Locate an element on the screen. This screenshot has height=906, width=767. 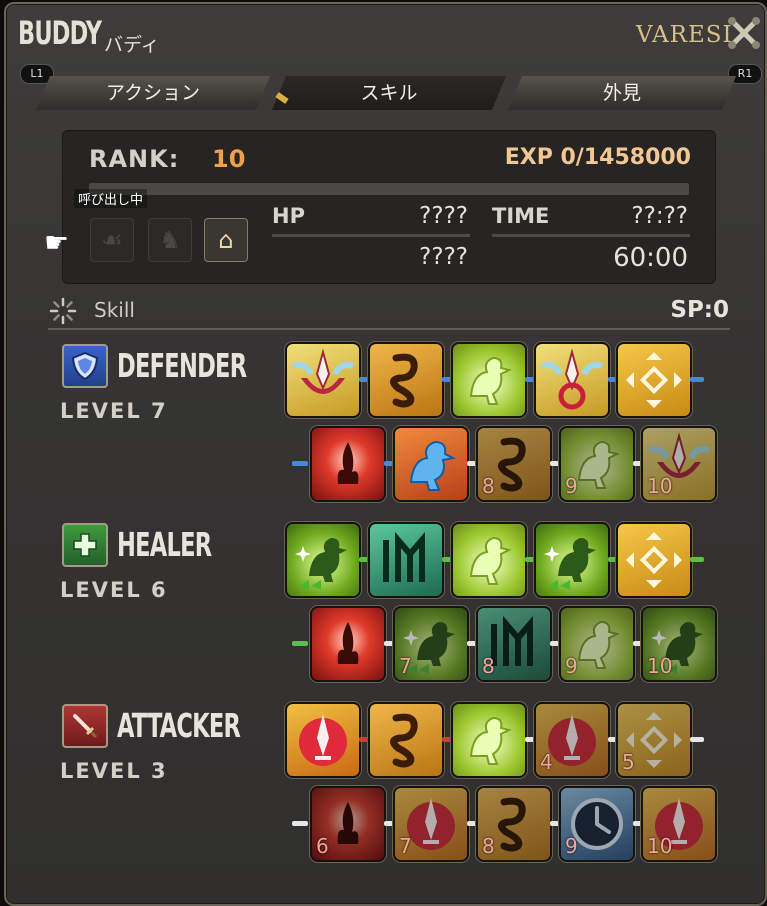
tab-actions: アクション is located at coordinates (153, 93).